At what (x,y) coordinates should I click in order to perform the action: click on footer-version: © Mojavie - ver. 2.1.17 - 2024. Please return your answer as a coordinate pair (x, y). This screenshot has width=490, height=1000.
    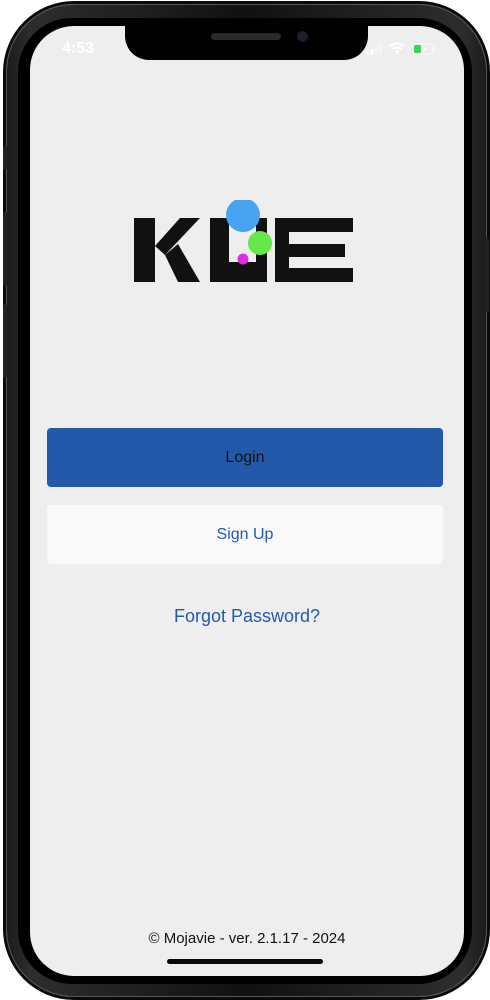
    Looking at the image, I should click on (247, 938).